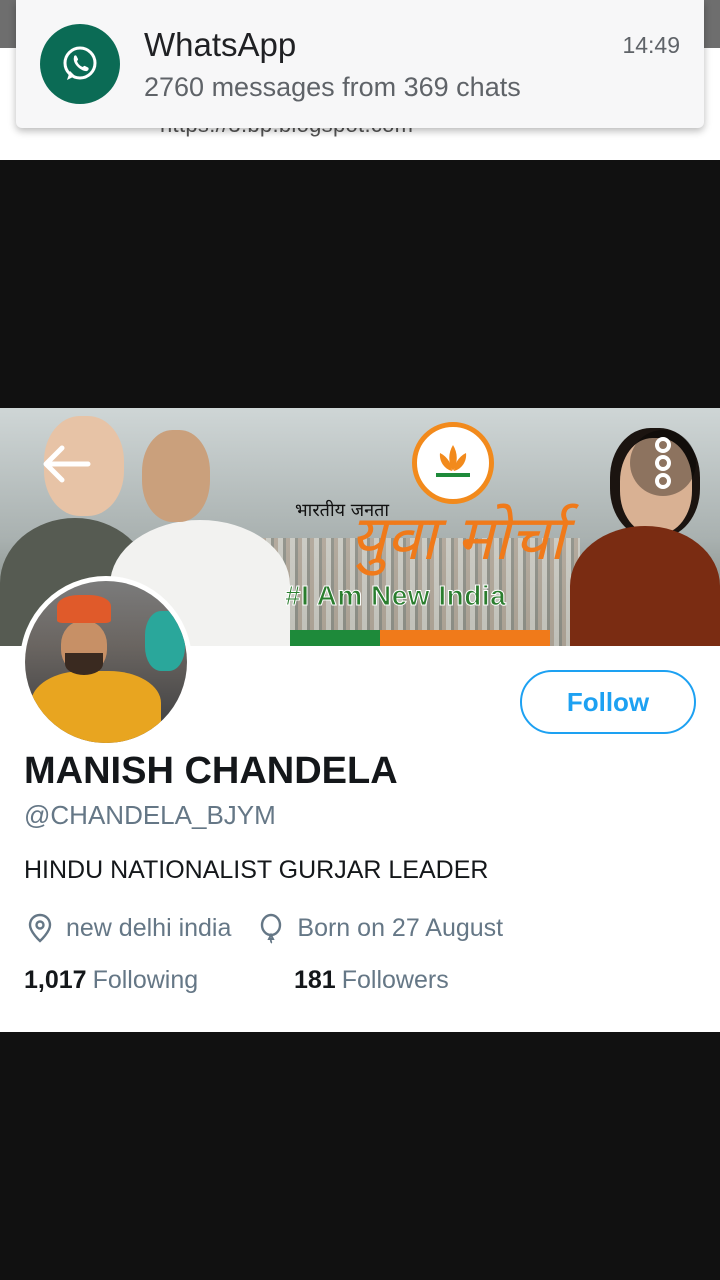 The image size is (720, 1280). What do you see at coordinates (608, 702) in the screenshot?
I see `follow-button: Follow` at bounding box center [608, 702].